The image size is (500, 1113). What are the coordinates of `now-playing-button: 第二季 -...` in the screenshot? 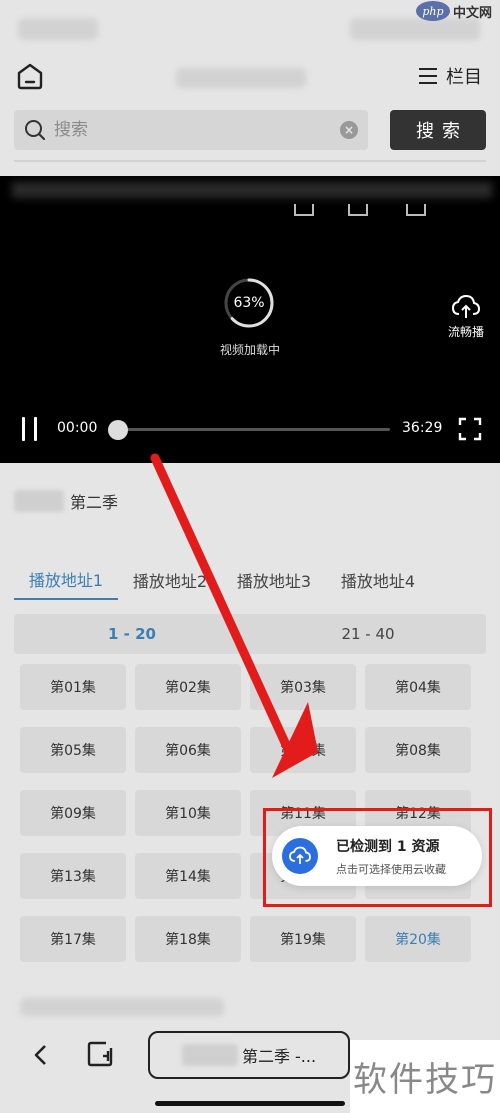 It's located at (249, 1055).